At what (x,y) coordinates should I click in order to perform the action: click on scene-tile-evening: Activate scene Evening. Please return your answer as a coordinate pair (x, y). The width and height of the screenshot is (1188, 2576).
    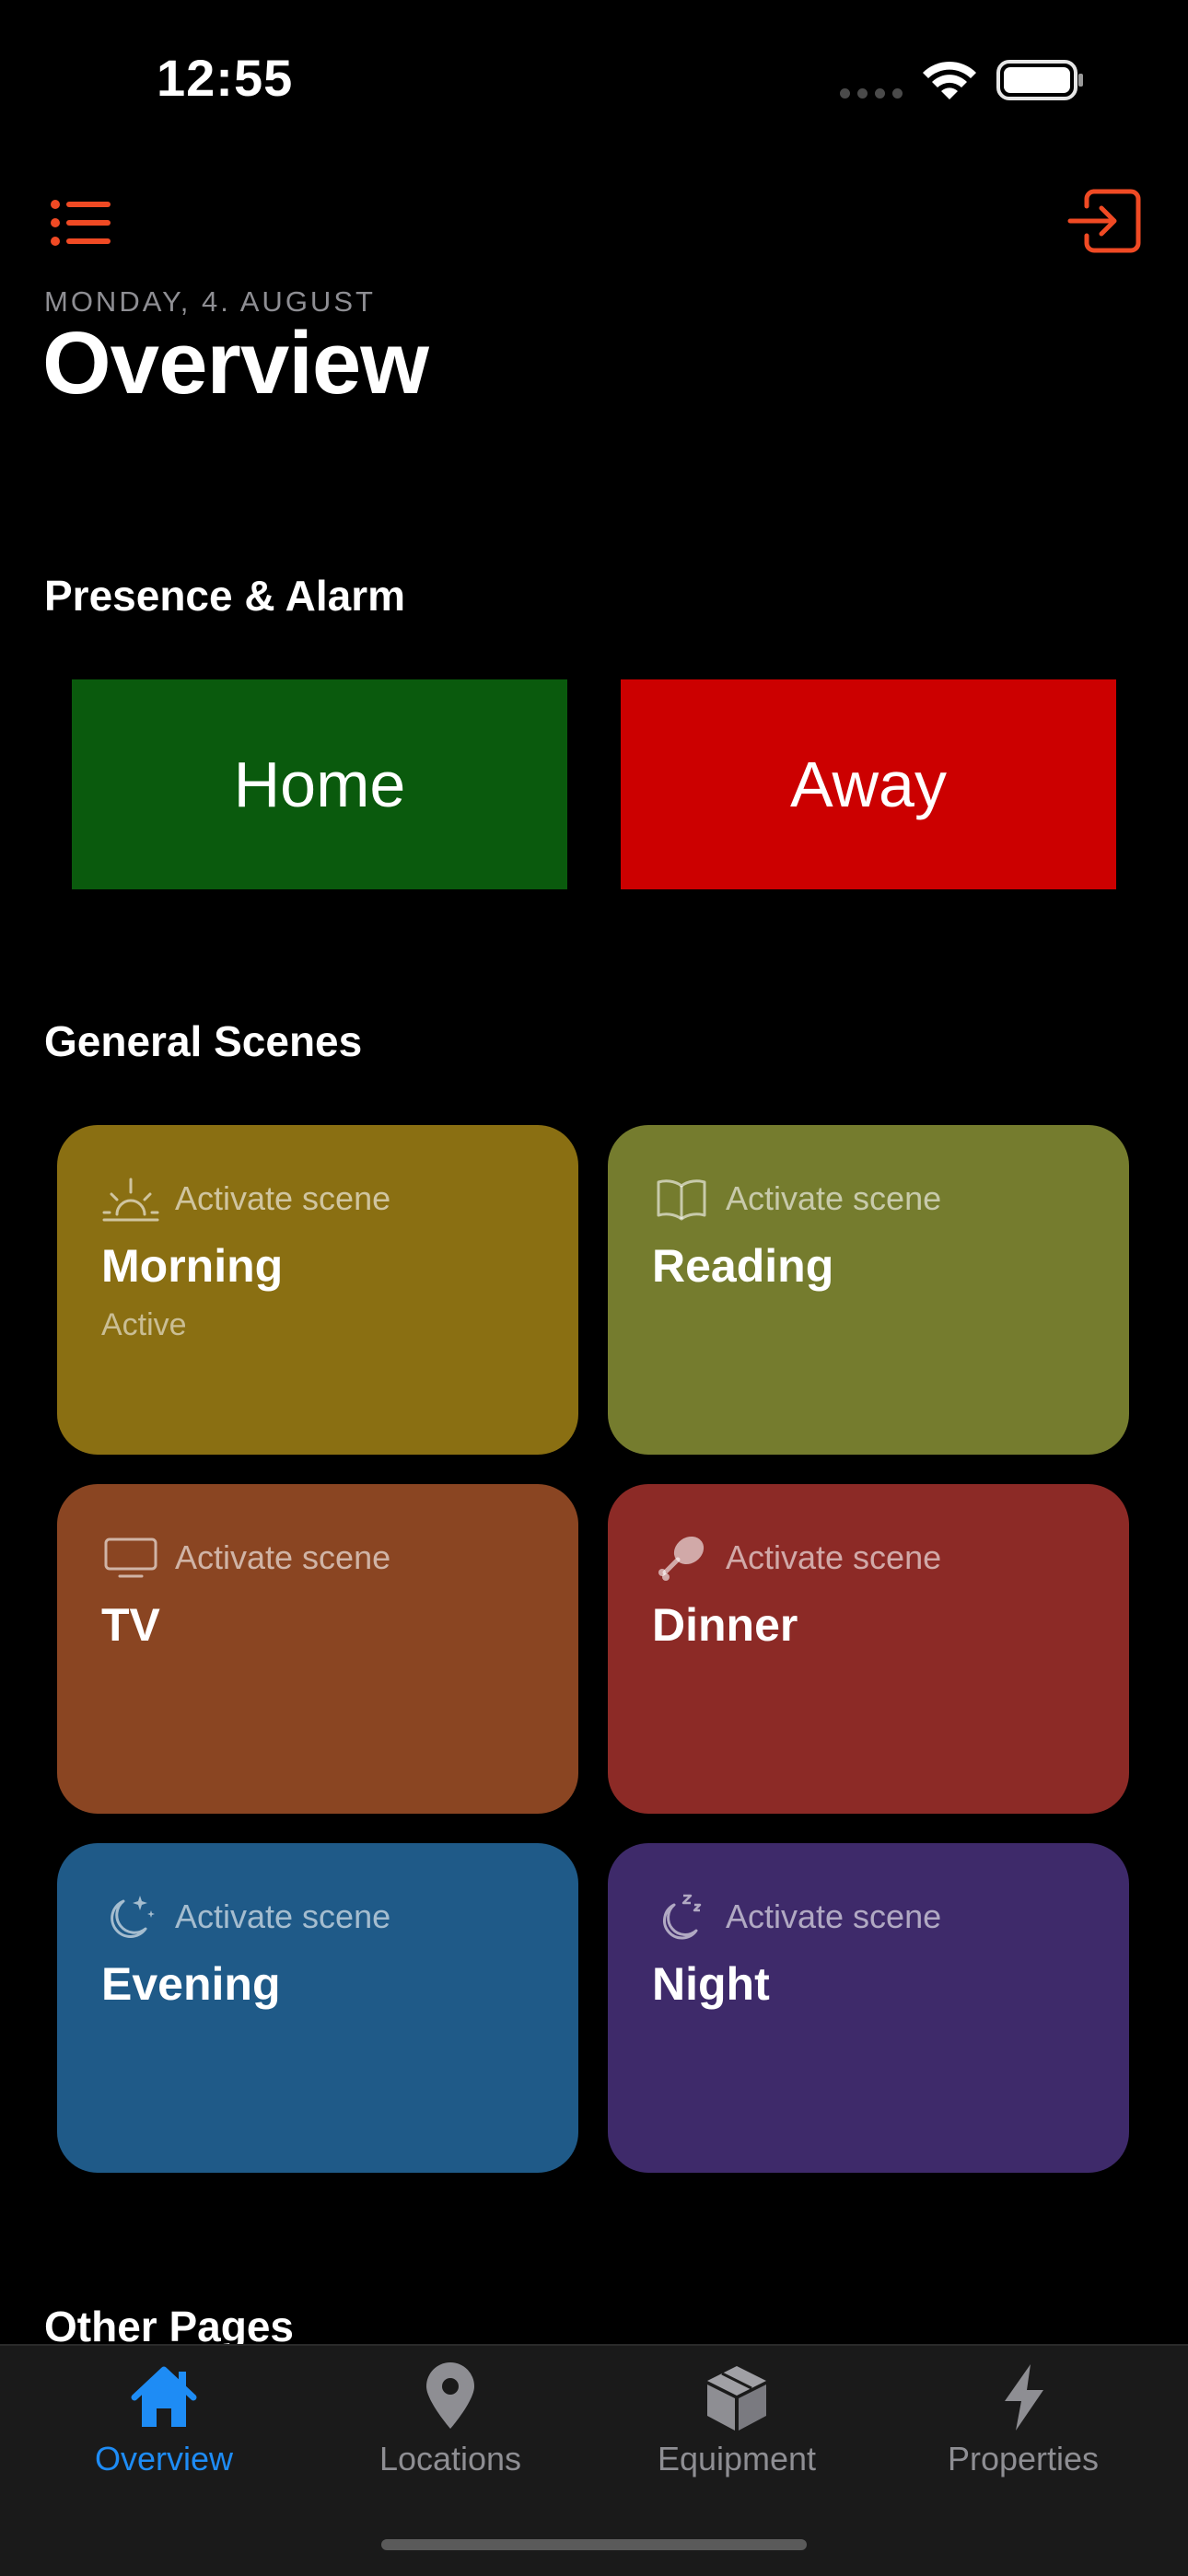
    Looking at the image, I should click on (317, 2008).